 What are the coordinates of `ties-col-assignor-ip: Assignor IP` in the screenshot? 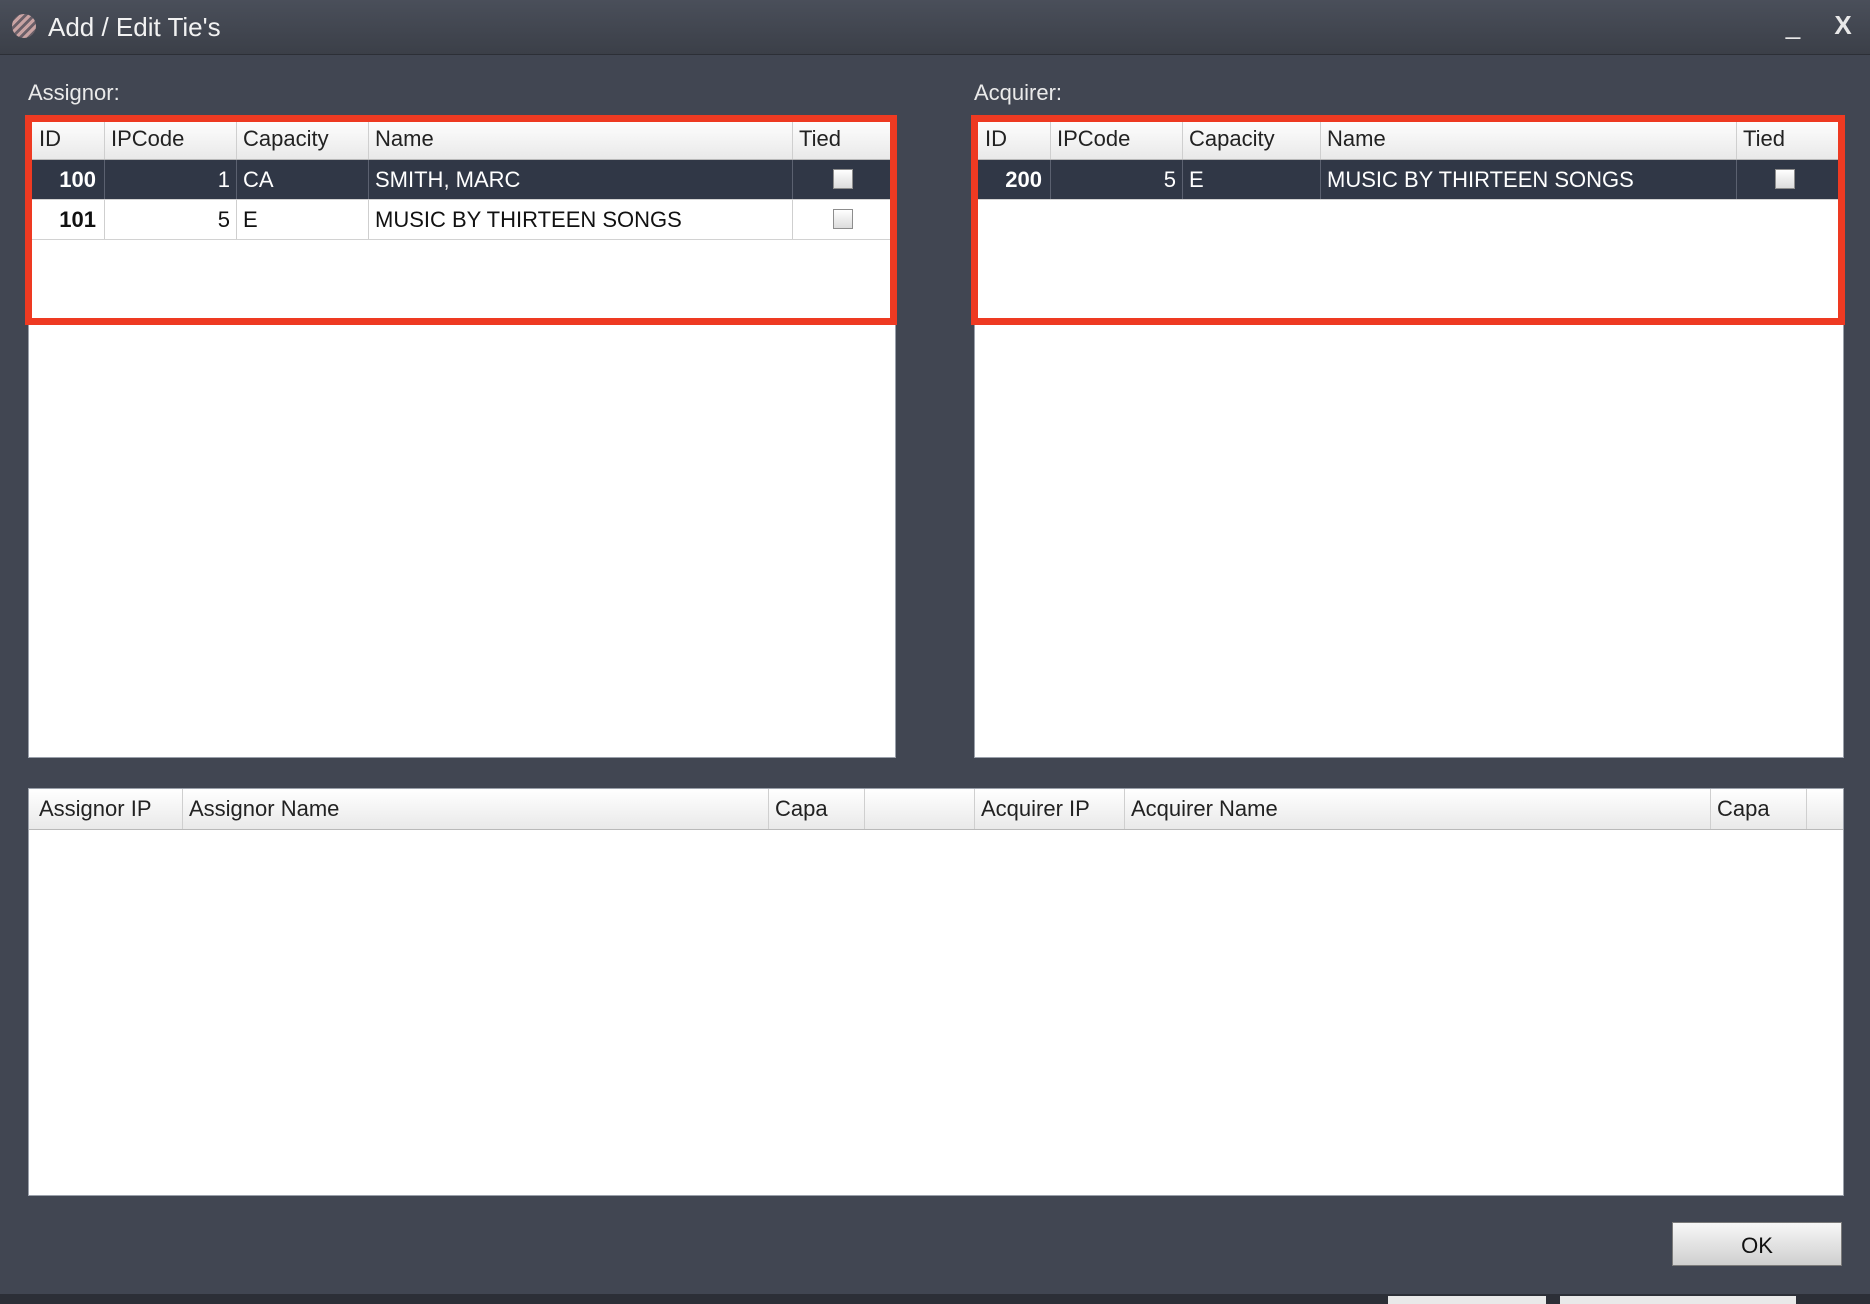 It's located at (108, 809).